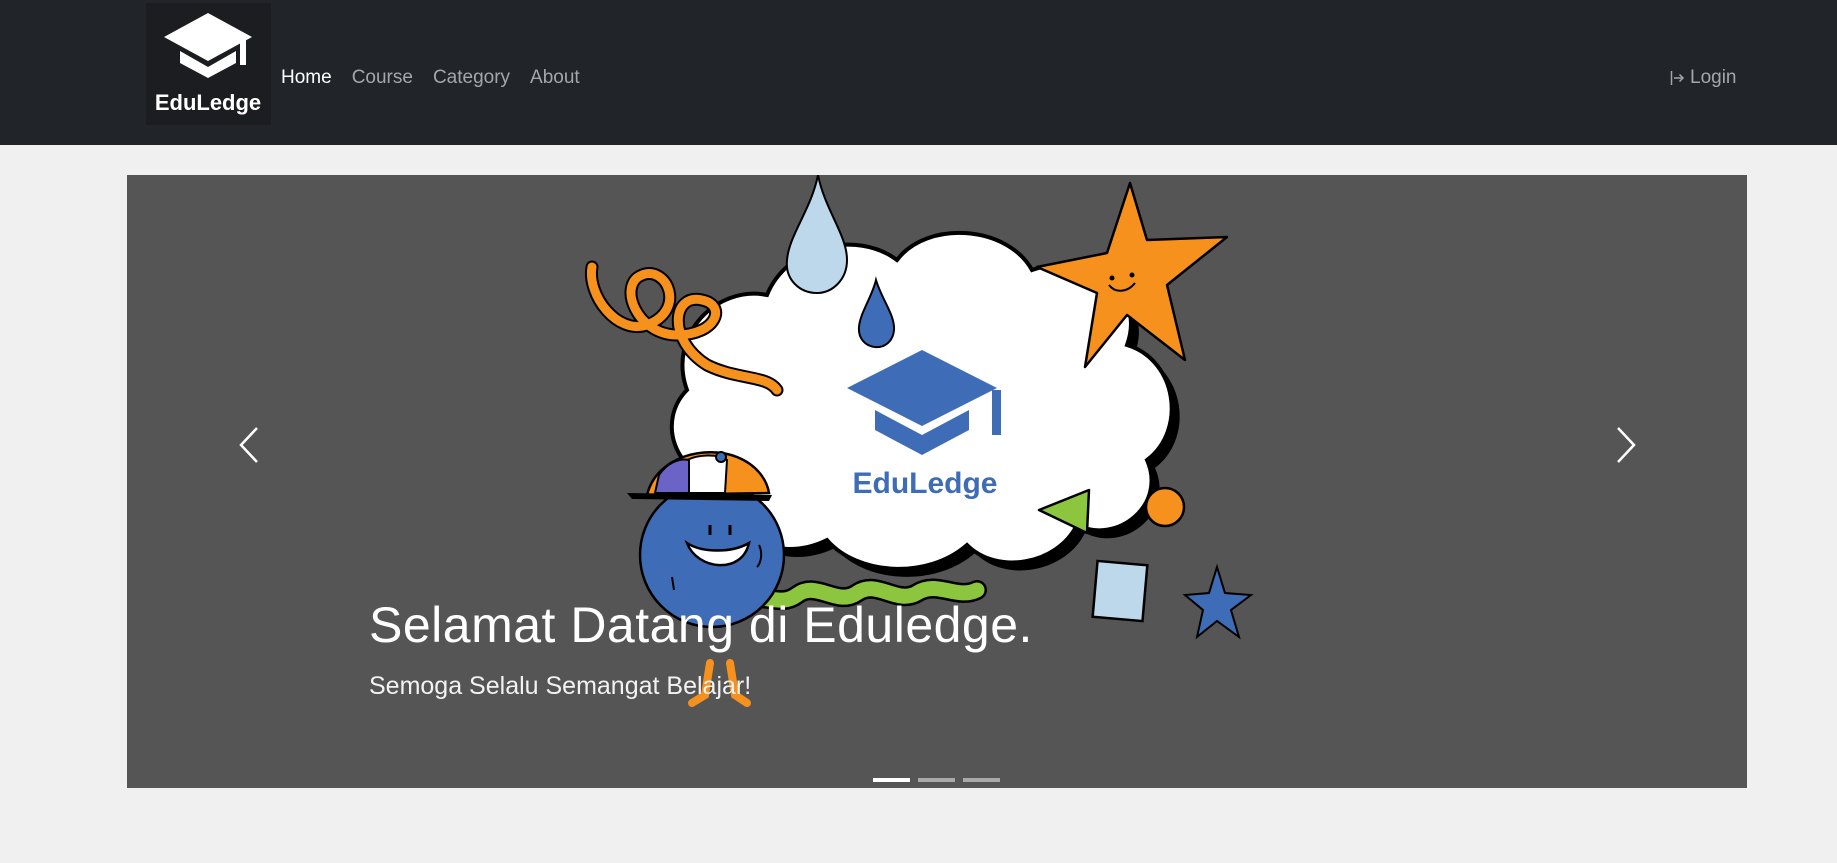 The width and height of the screenshot is (1837, 863). Describe the element at coordinates (471, 78) in the screenshot. I see `nav-category: Category` at that location.